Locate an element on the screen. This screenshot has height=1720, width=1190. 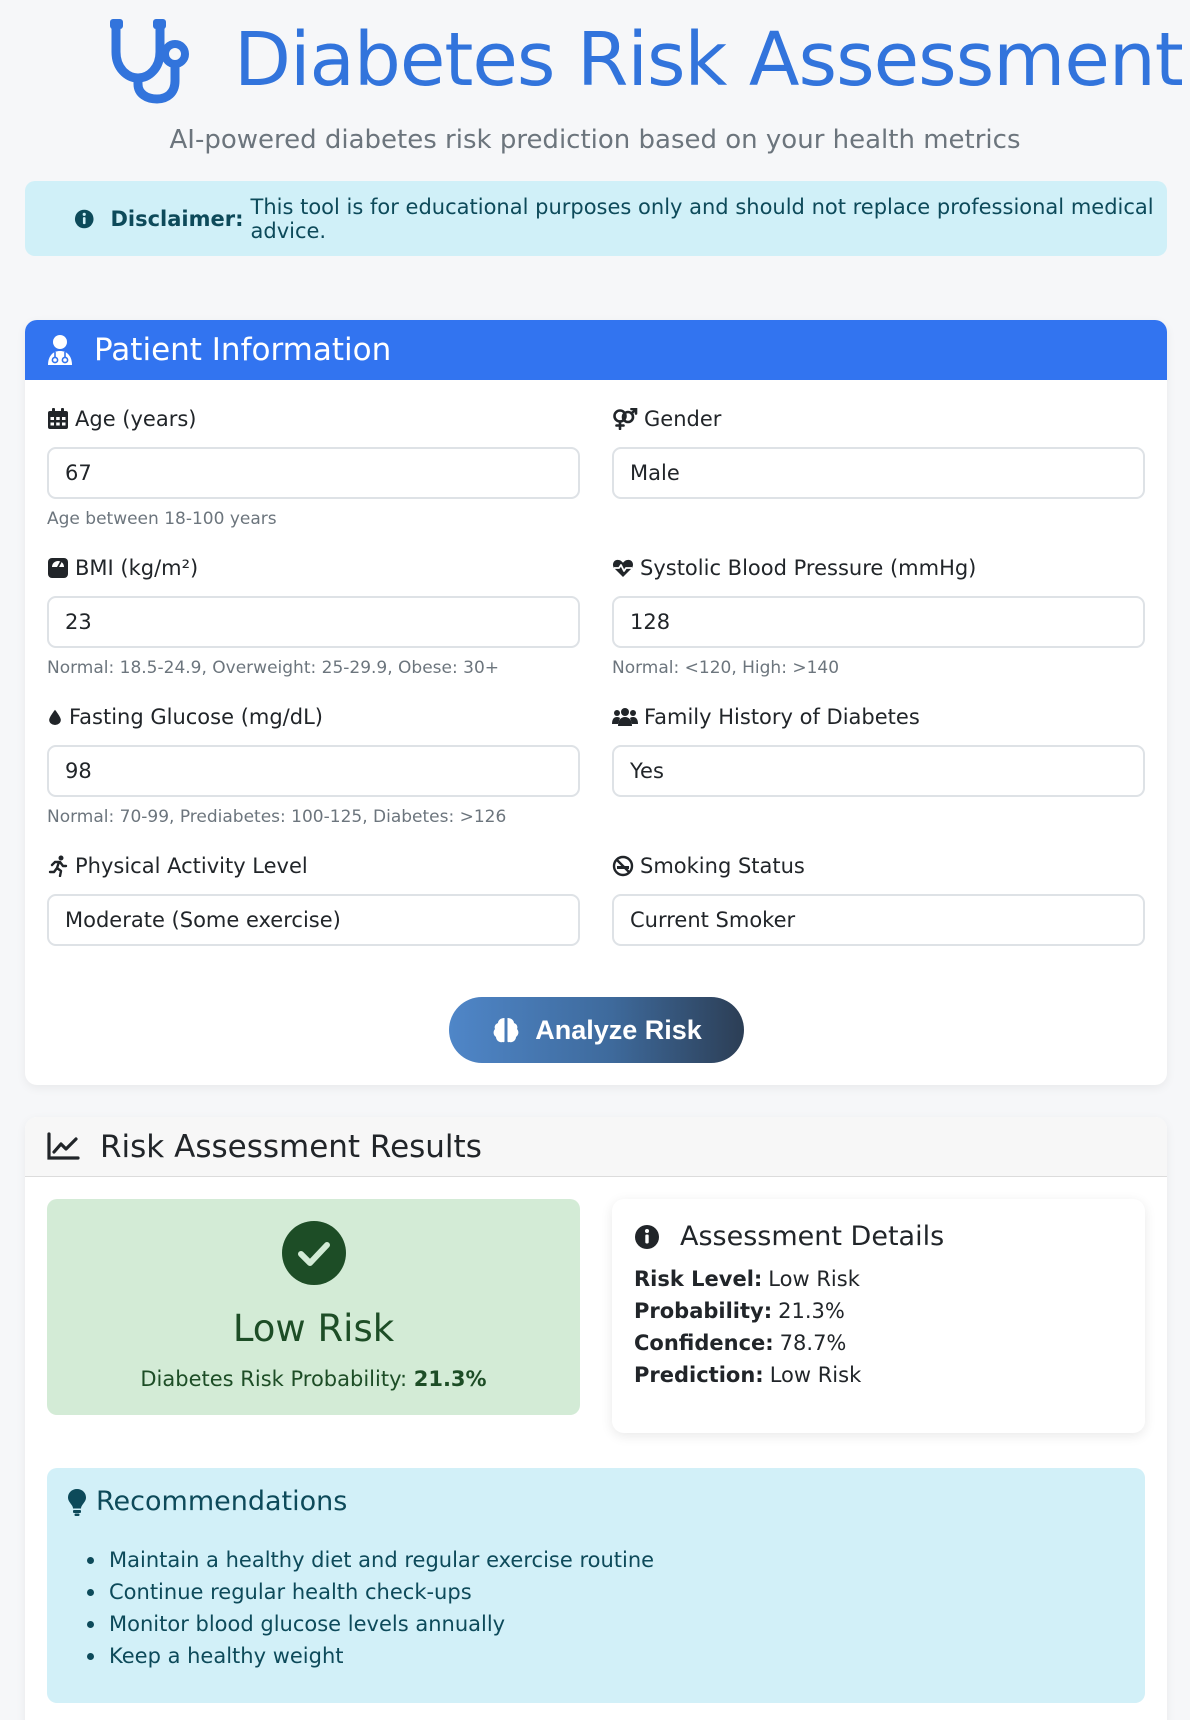
smoking-label-text: Smoking Status is located at coordinates (722, 866).